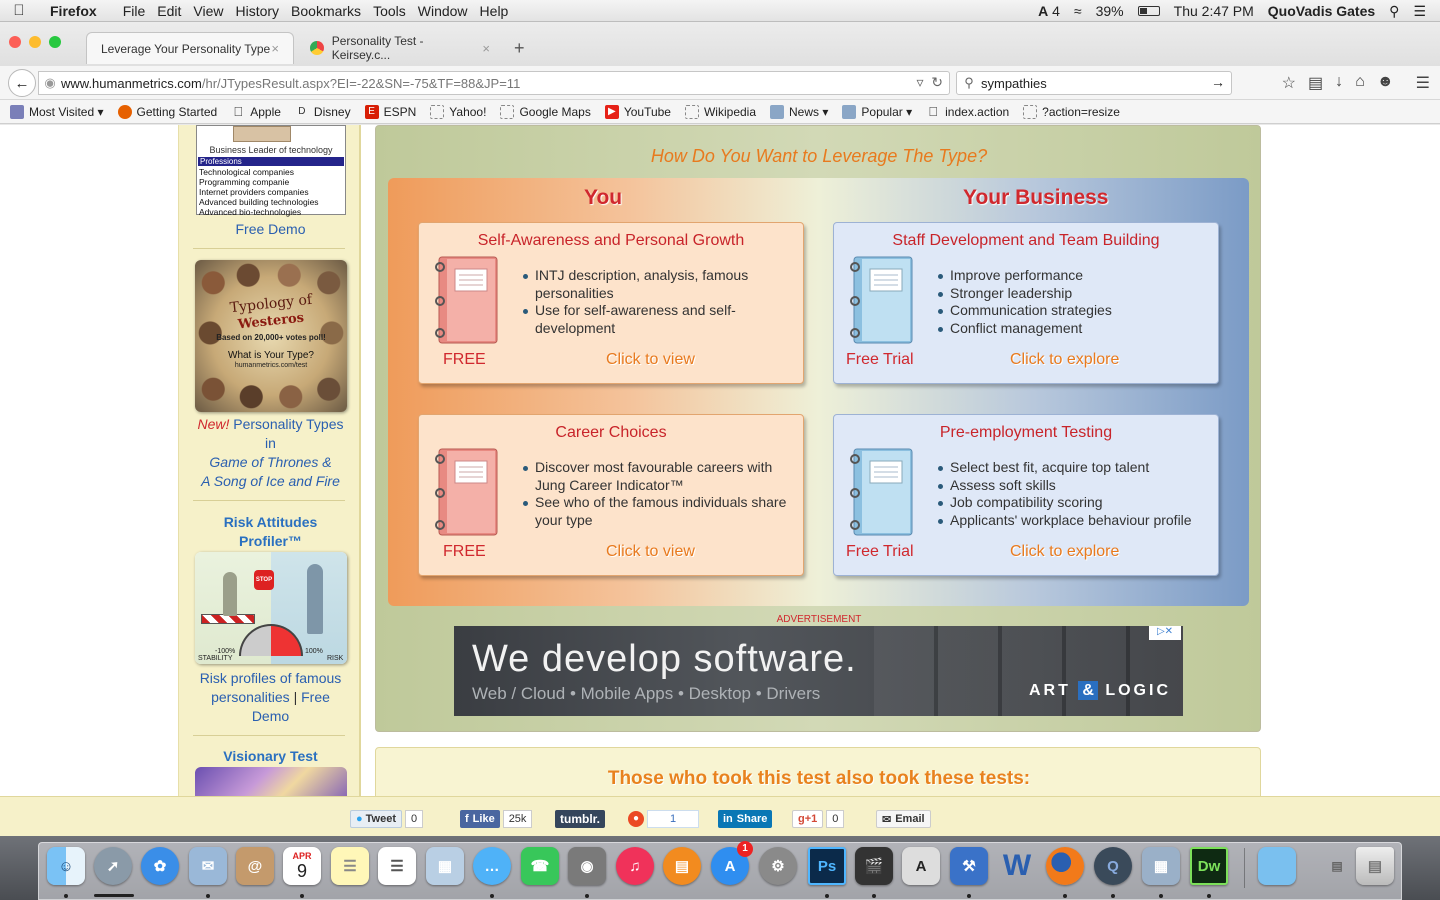 The image size is (1440, 900). What do you see at coordinates (449, 11) in the screenshot?
I see `menu-window: Window` at bounding box center [449, 11].